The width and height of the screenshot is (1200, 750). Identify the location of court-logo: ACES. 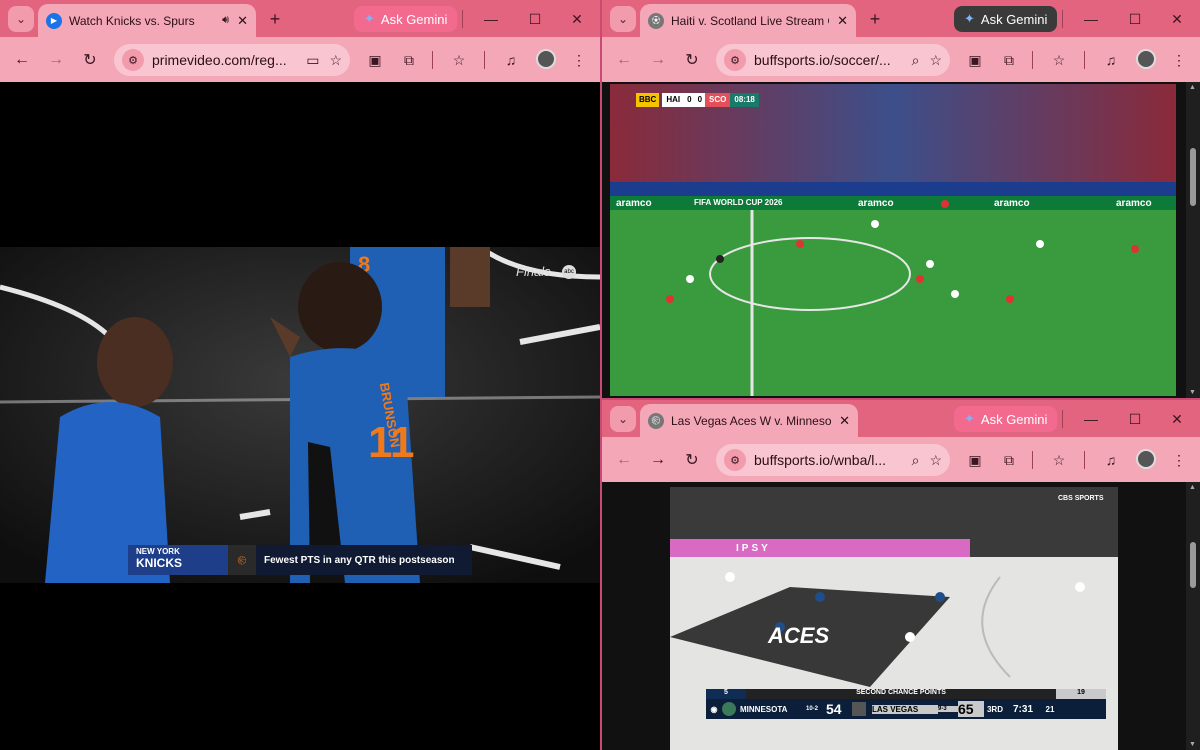
(799, 635).